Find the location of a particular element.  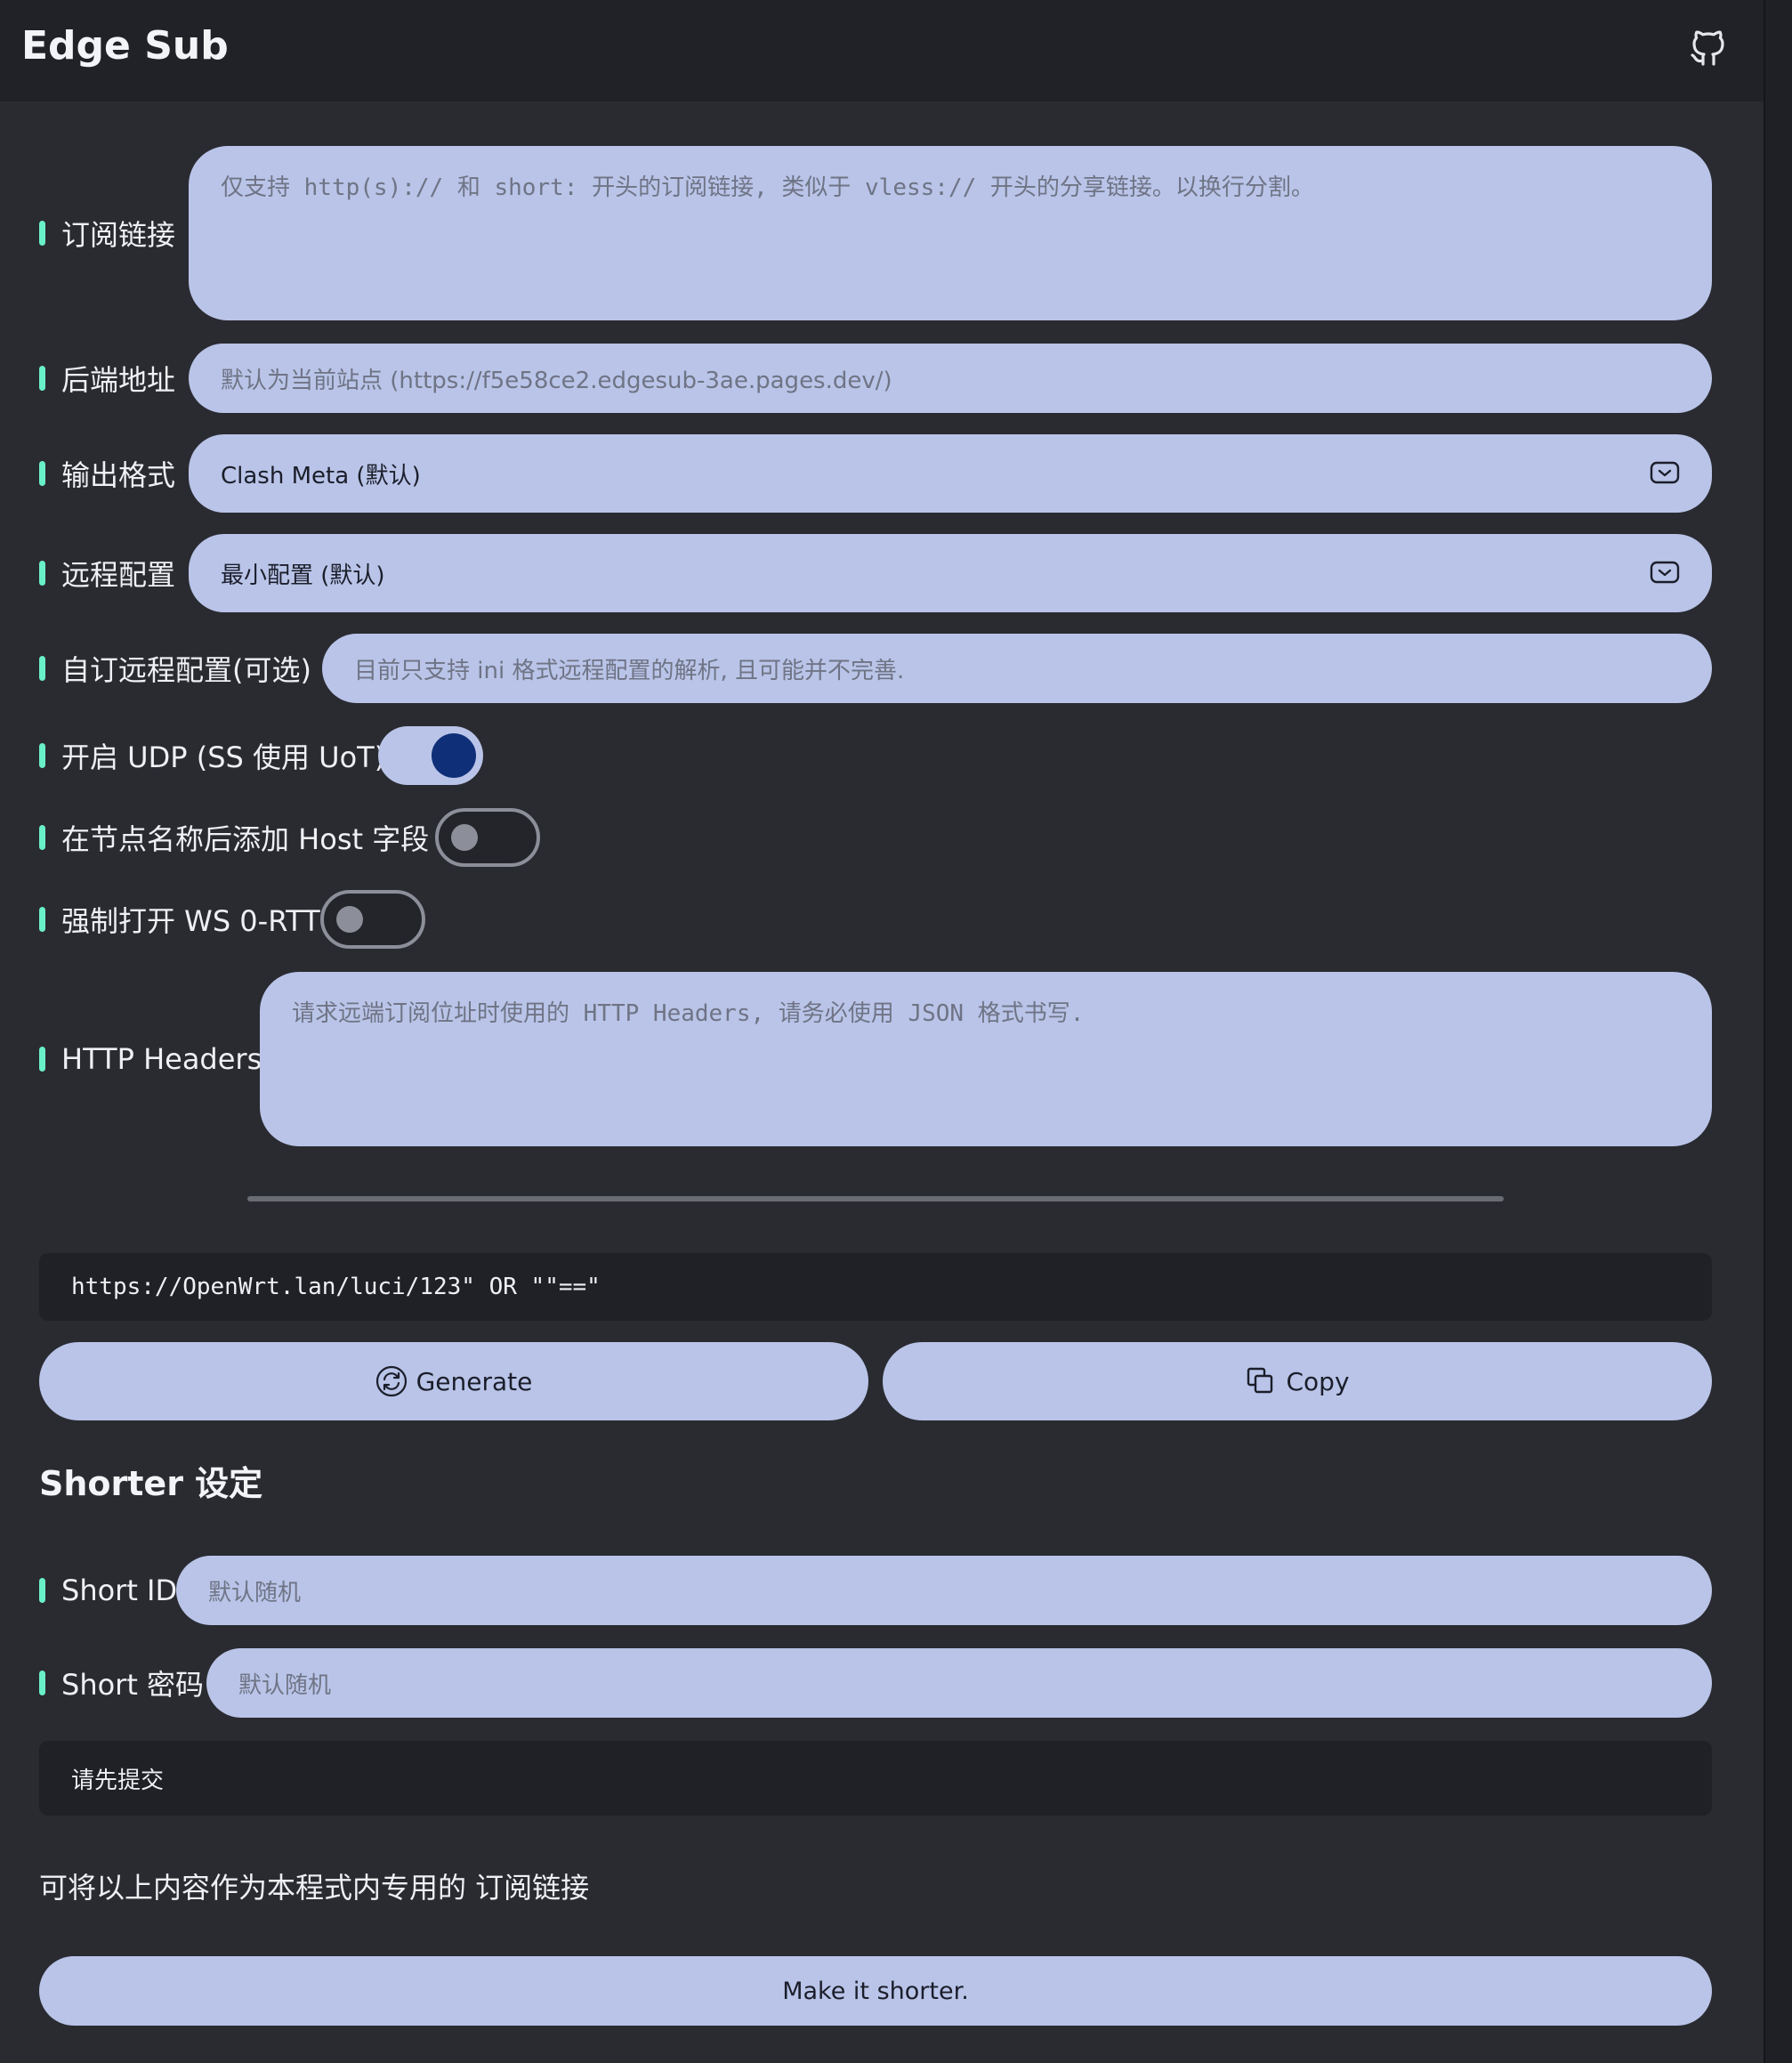

http-headers-row: HTTP Headers is located at coordinates (150, 1059).